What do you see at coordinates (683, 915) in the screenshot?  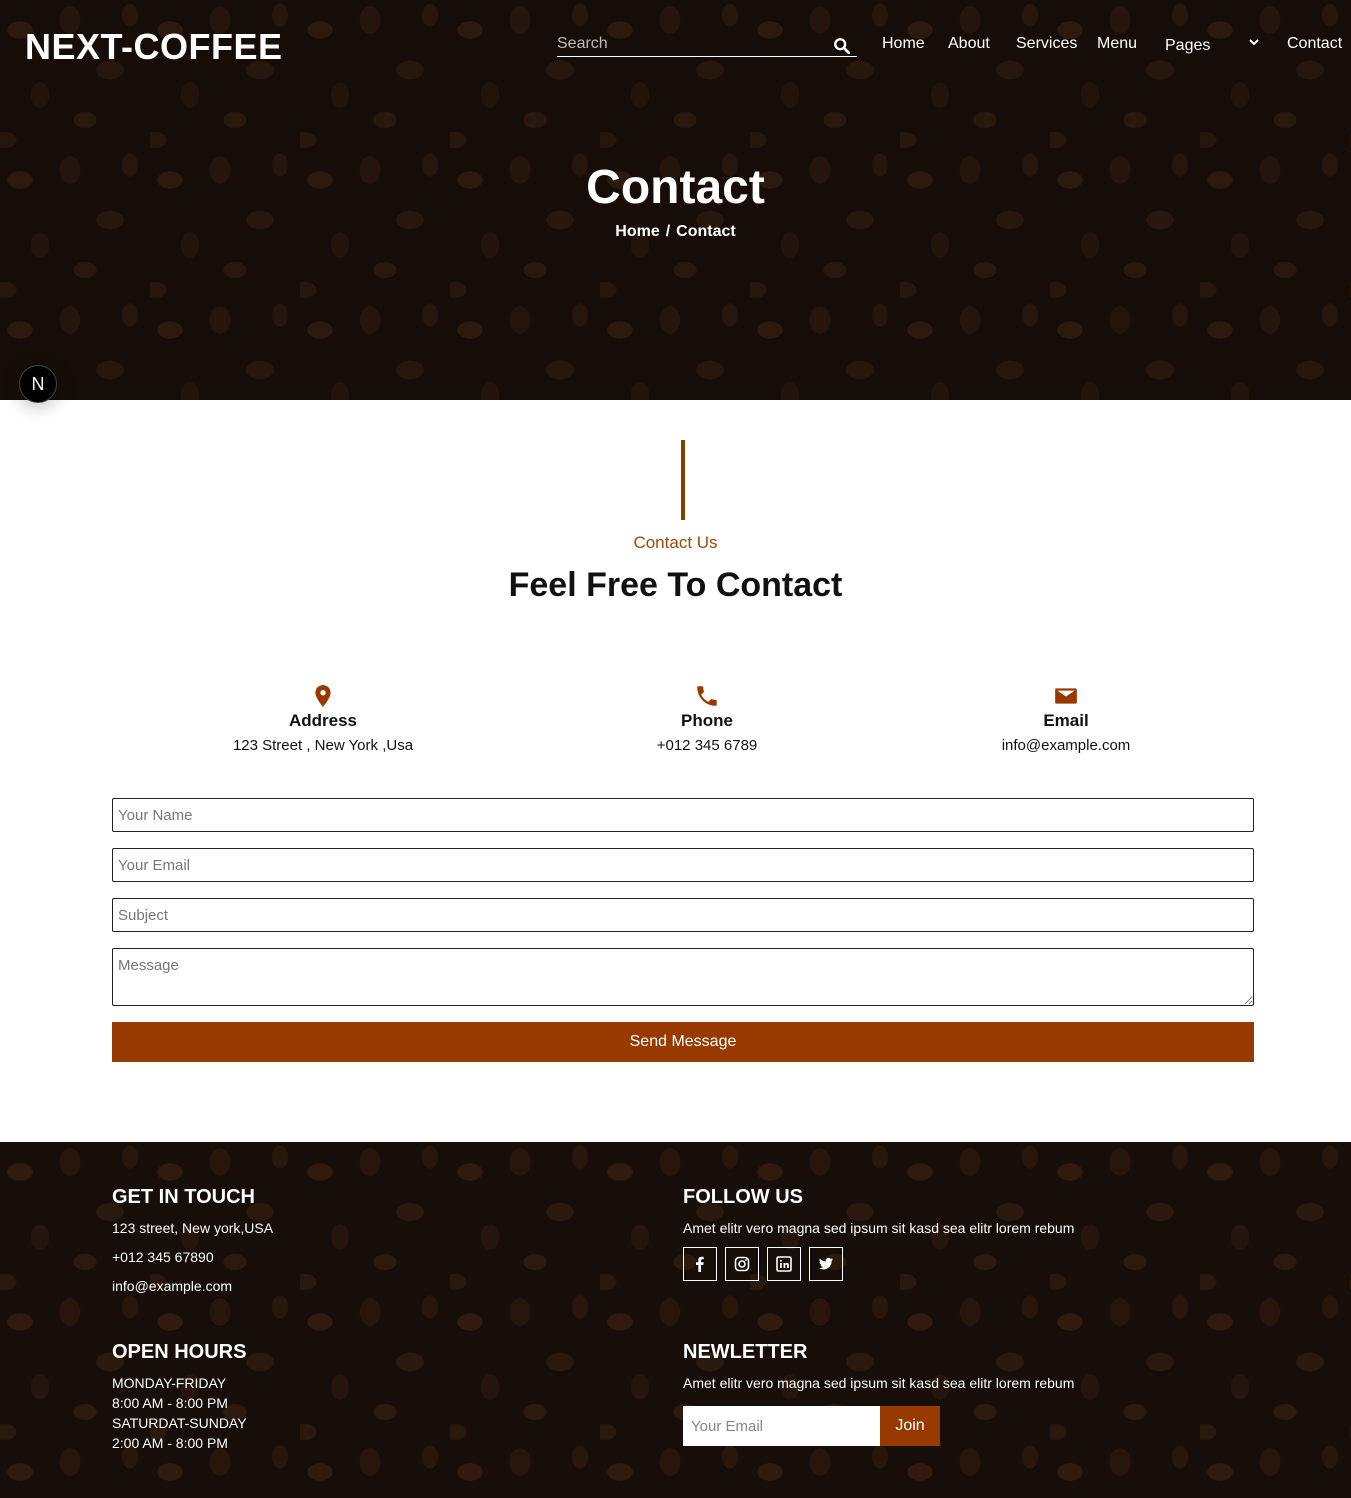 I see `subject-field` at bounding box center [683, 915].